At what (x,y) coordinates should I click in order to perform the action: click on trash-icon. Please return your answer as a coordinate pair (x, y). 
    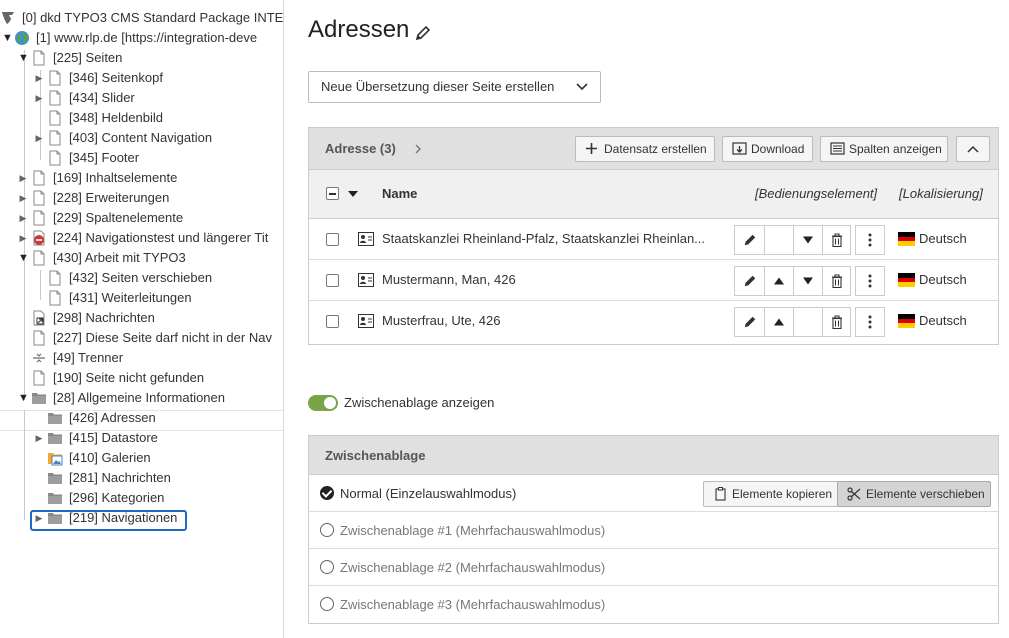
    Looking at the image, I should click on (836, 322).